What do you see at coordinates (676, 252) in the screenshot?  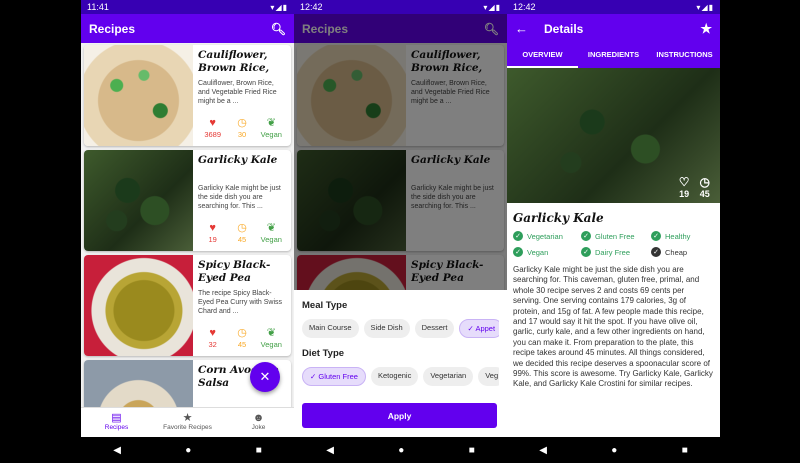 I see `tag-cheap-label: Cheap` at bounding box center [676, 252].